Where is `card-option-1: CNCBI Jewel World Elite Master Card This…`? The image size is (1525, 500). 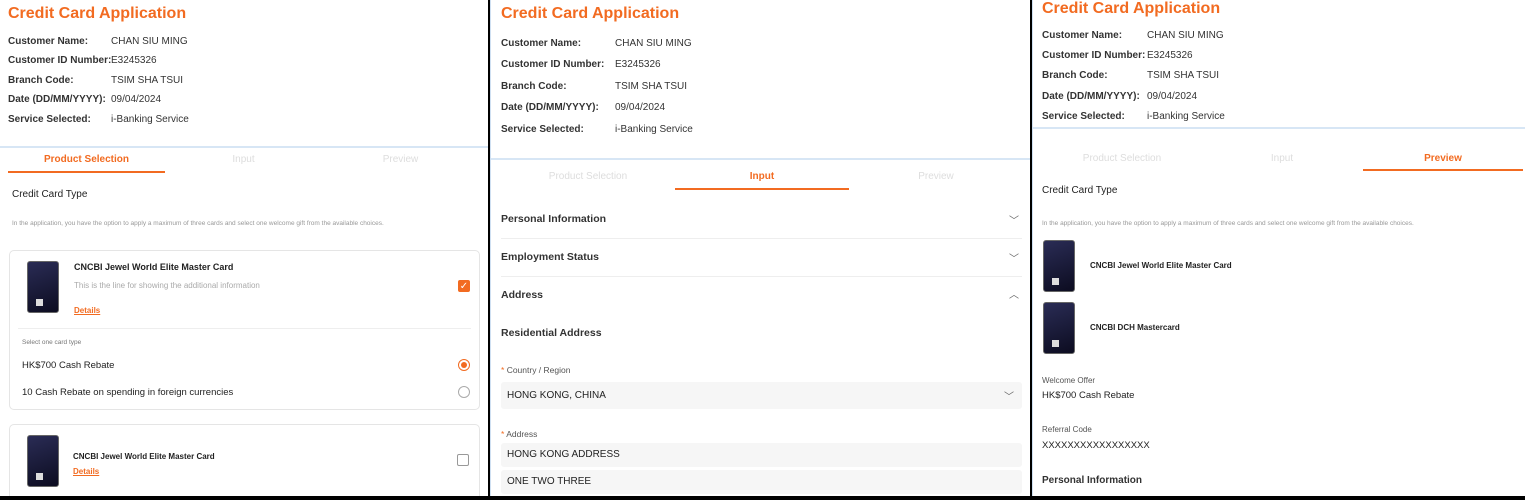
card-option-1: CNCBI Jewel World Elite Master Card This… is located at coordinates (244, 330).